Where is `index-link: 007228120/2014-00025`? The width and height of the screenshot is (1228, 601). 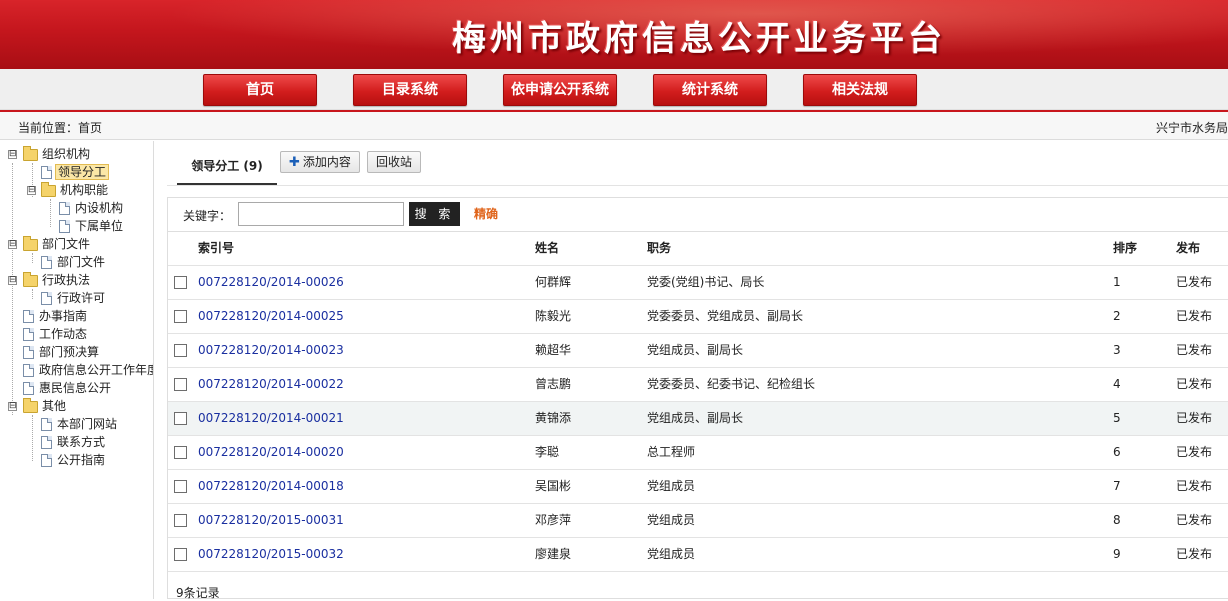
index-link: 007228120/2014-00025 is located at coordinates (271, 316).